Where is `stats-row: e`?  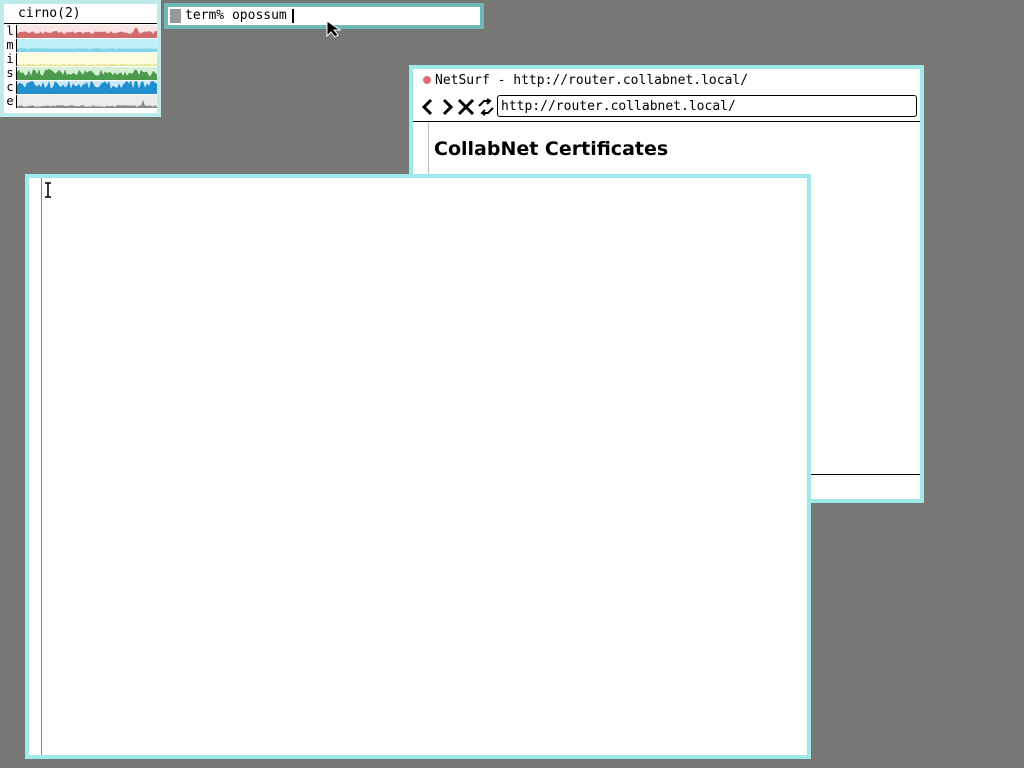 stats-row: e is located at coordinates (80, 101).